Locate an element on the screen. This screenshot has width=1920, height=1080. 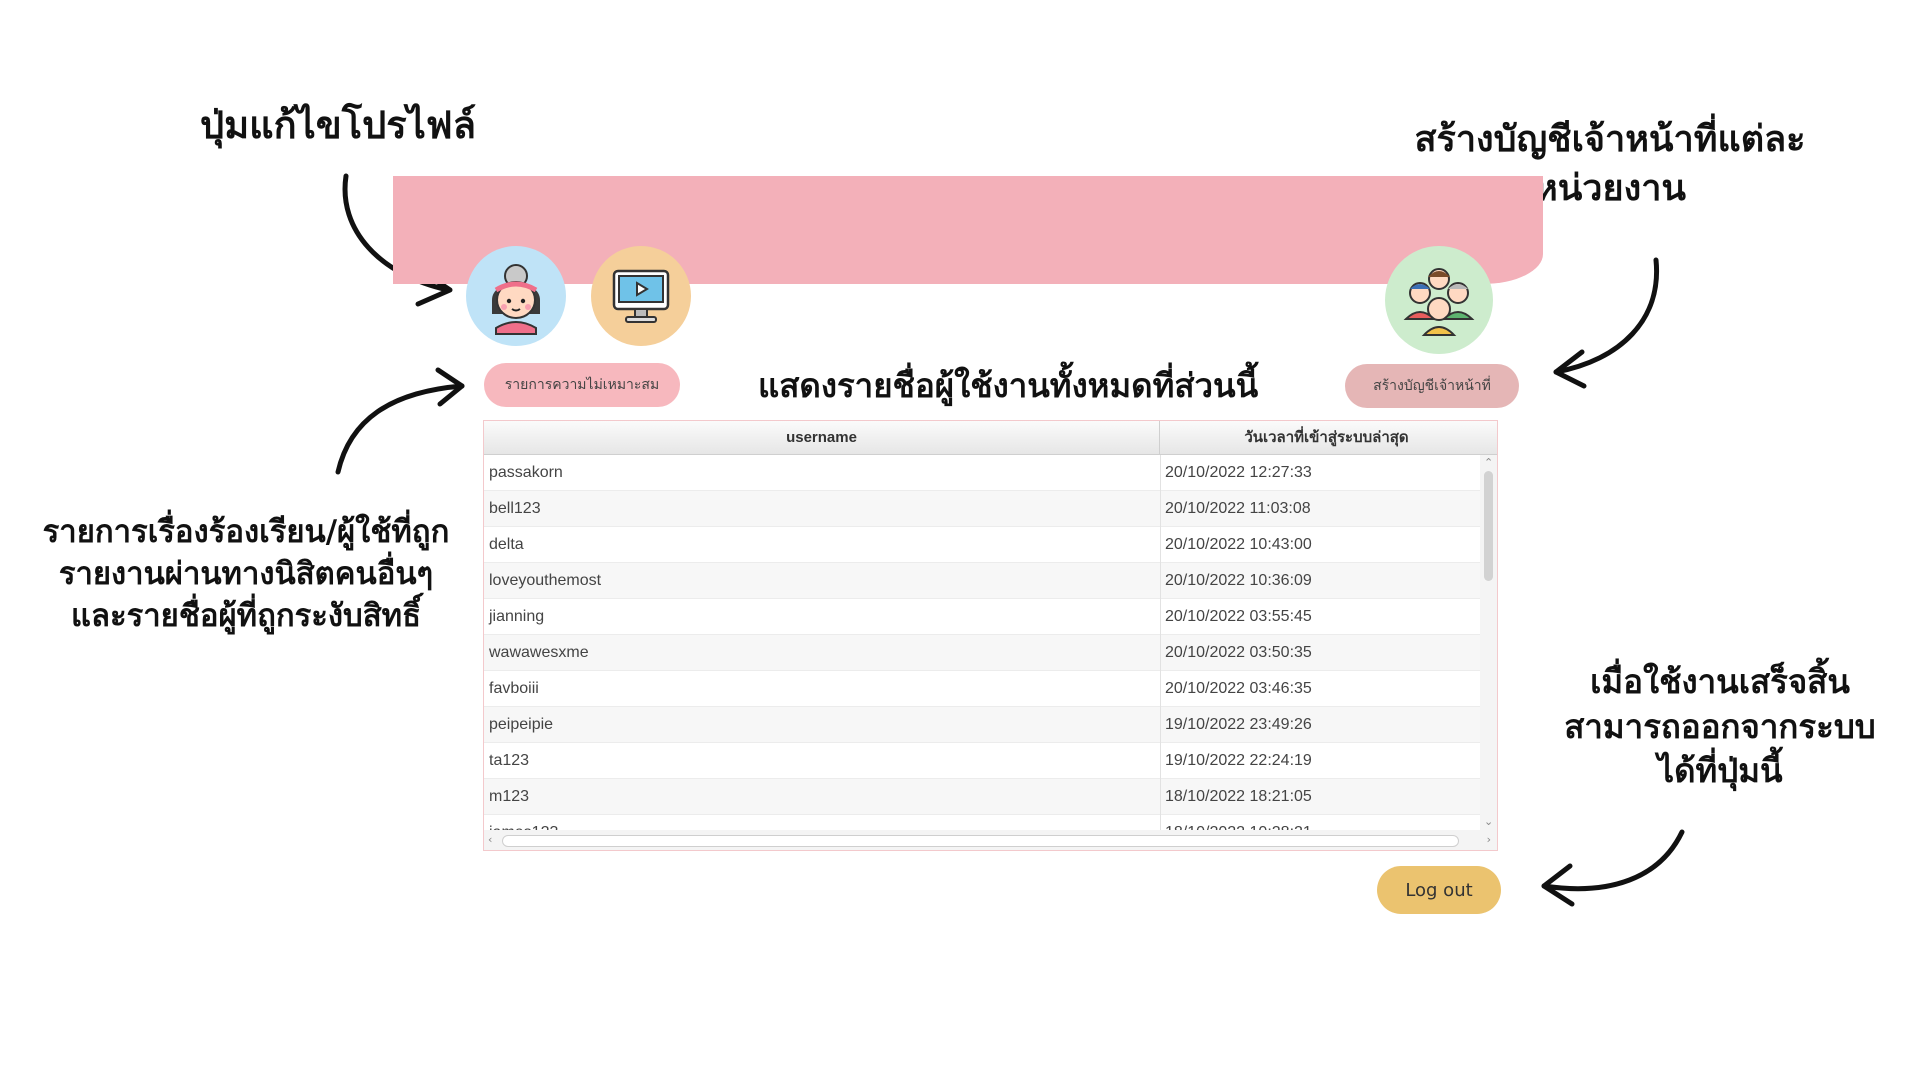
create-staff-button: สร้างบัญชีเจ้าหน้าที่ is located at coordinates (1432, 386).